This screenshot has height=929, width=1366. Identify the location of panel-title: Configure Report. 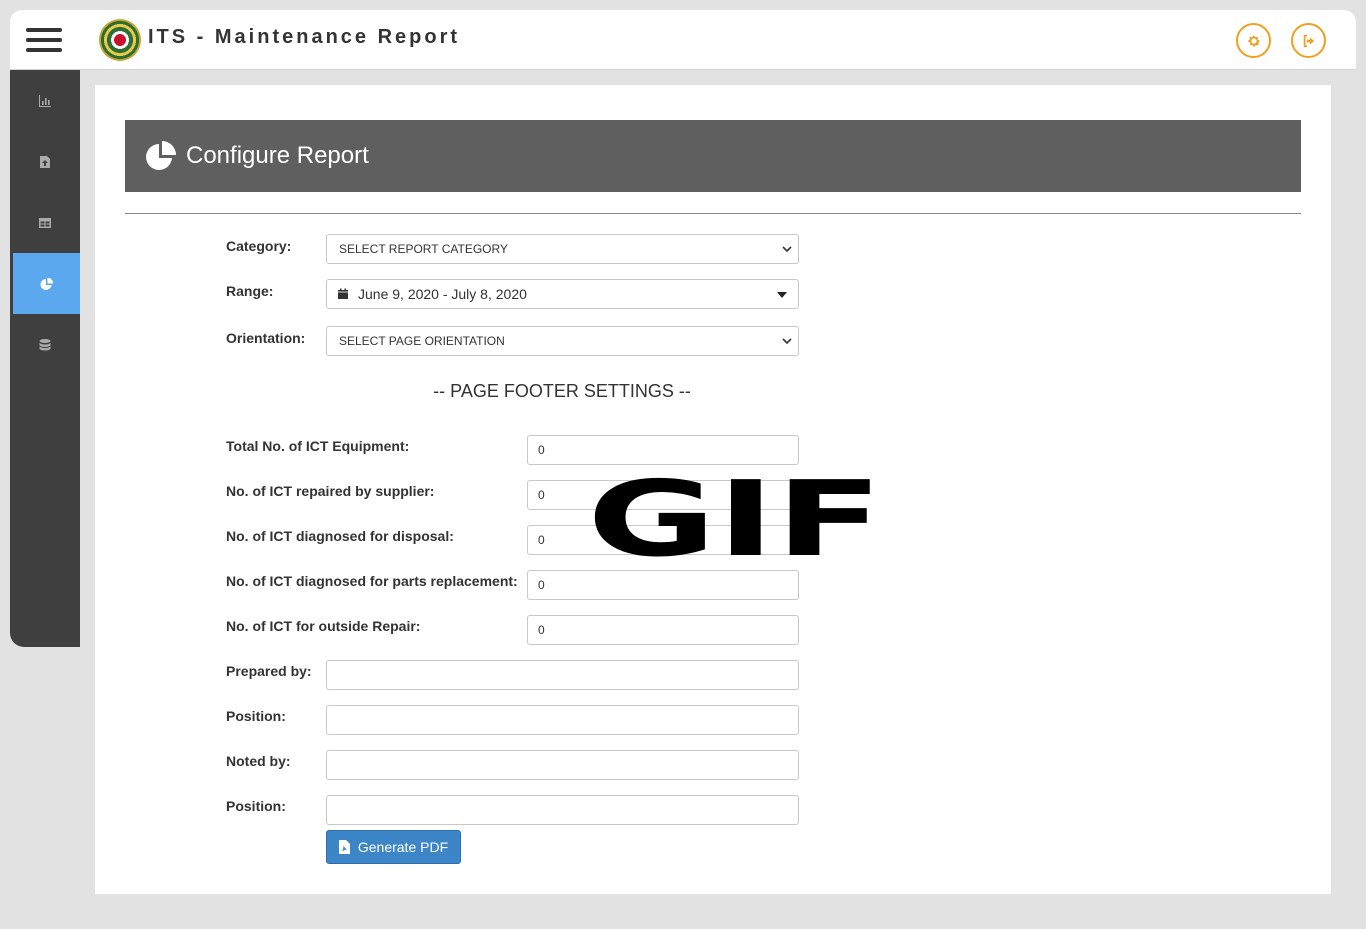
(277, 155).